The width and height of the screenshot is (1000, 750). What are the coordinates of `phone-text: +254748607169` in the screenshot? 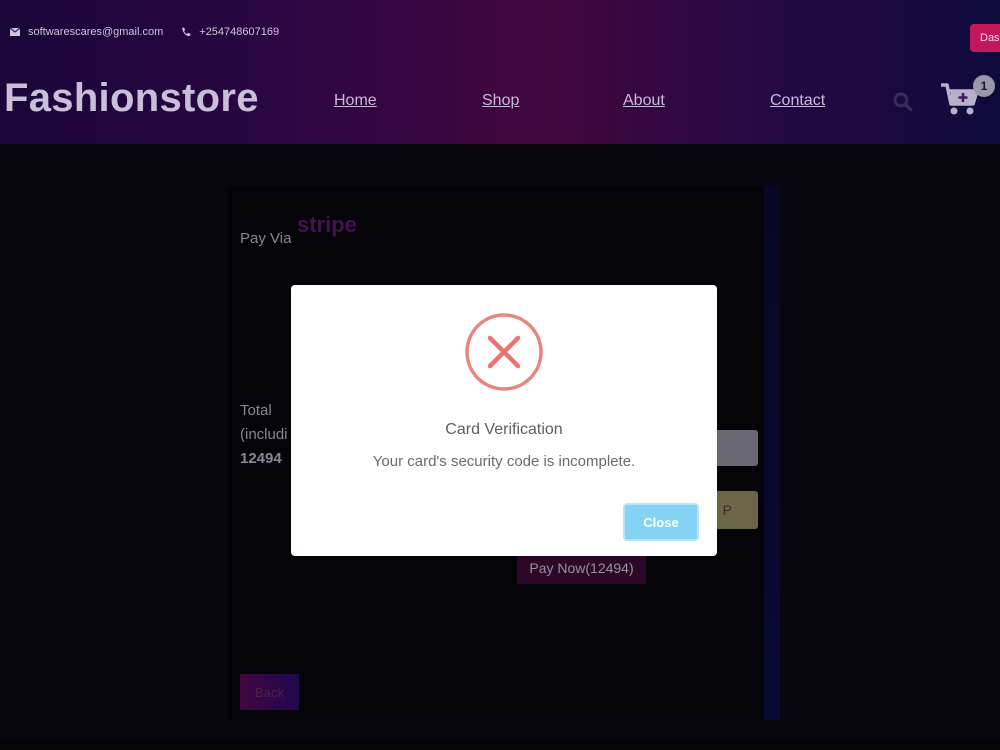 It's located at (239, 32).